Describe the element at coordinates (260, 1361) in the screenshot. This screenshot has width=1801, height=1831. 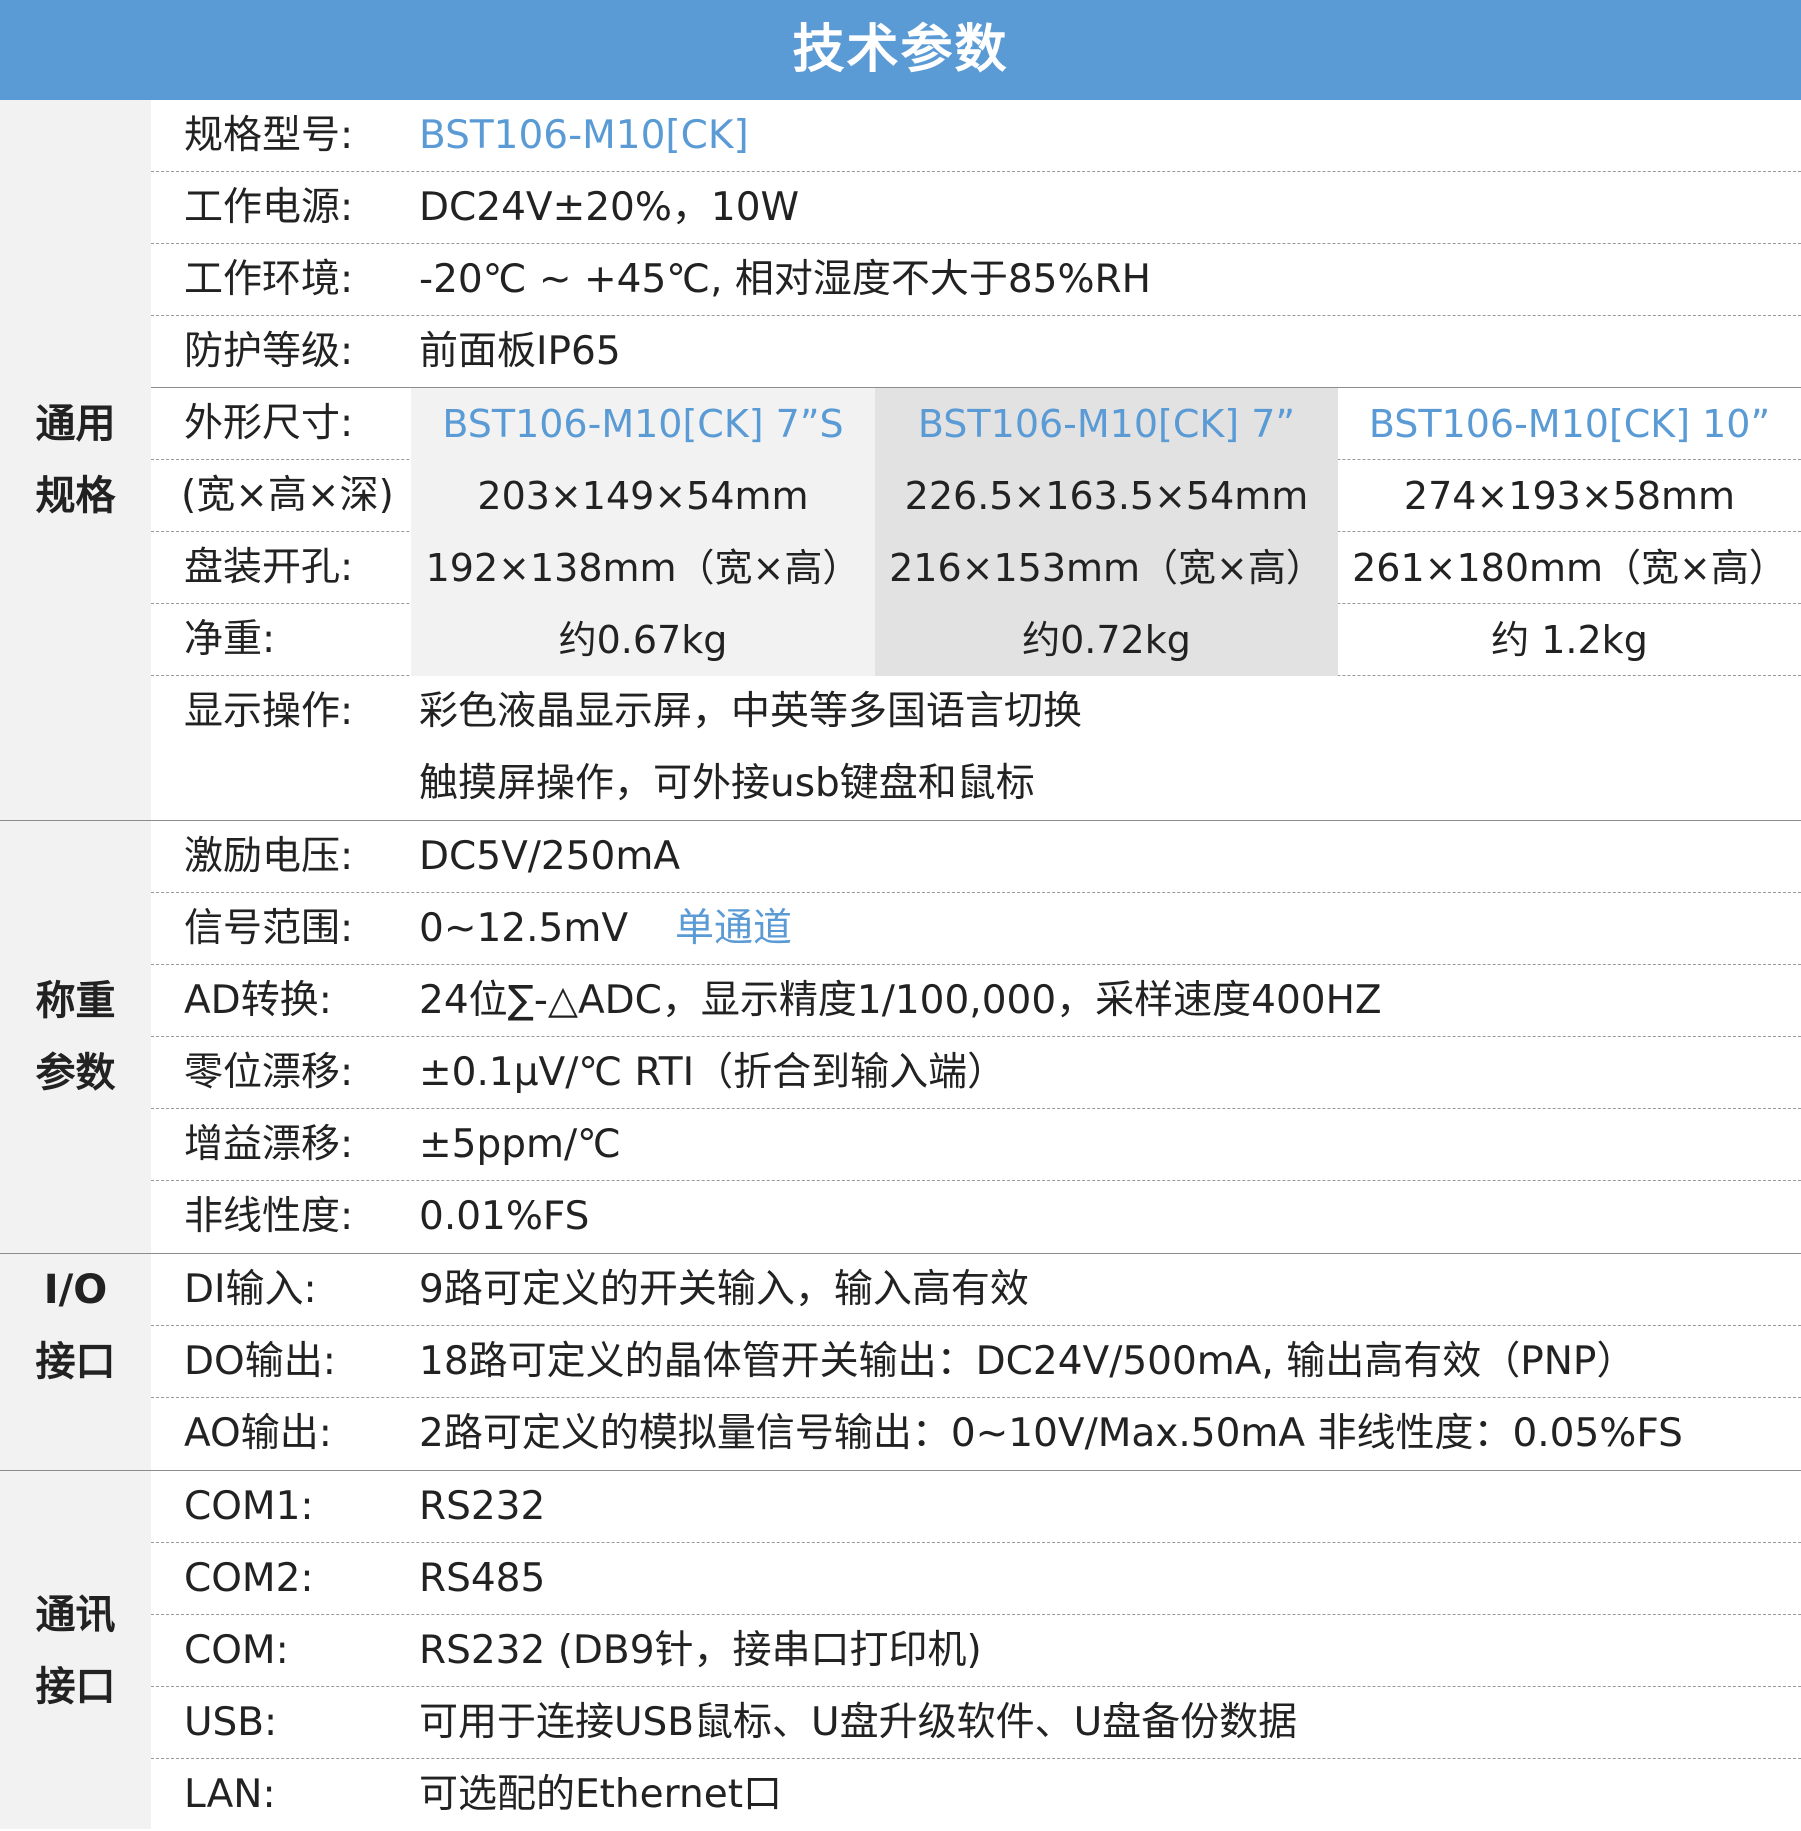
I see `do-label: DO输出:` at that location.